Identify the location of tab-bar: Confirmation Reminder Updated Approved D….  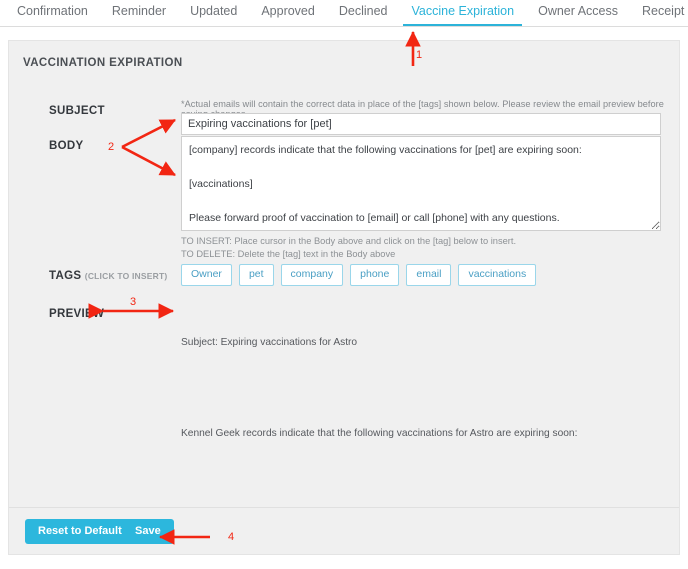
(344, 13).